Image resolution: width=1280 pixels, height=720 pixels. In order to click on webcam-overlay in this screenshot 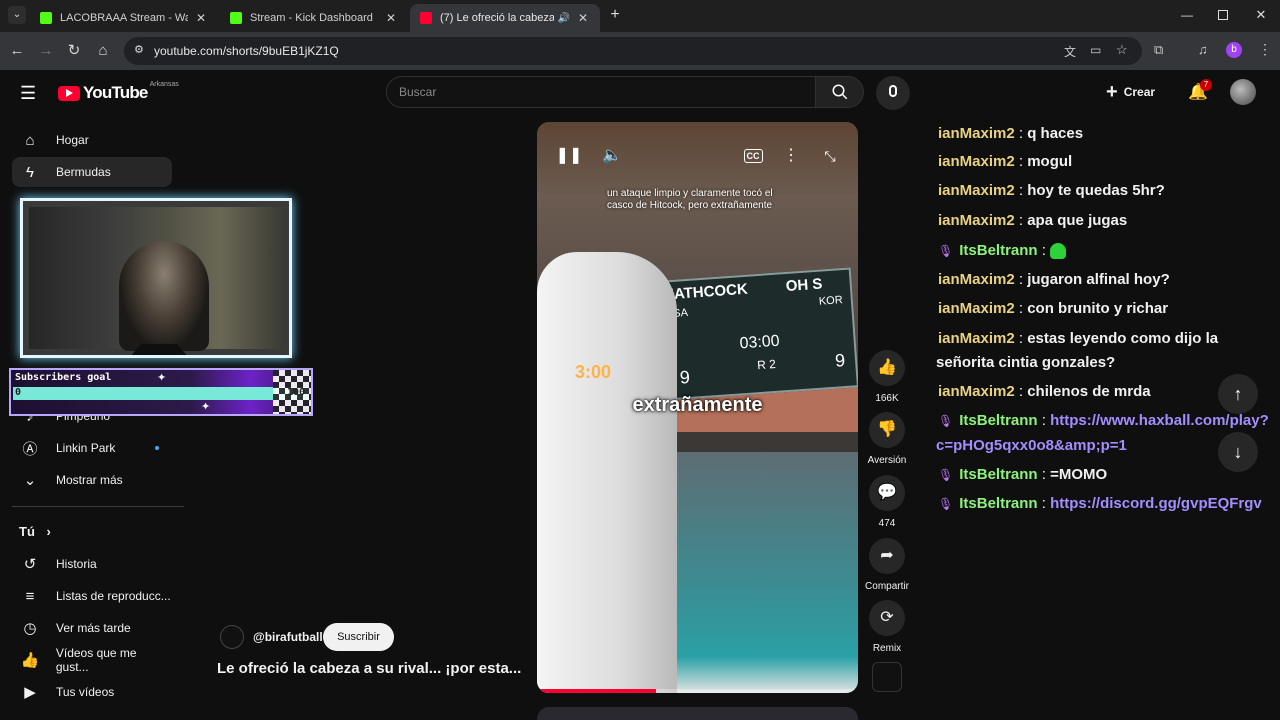, I will do `click(156, 278)`.